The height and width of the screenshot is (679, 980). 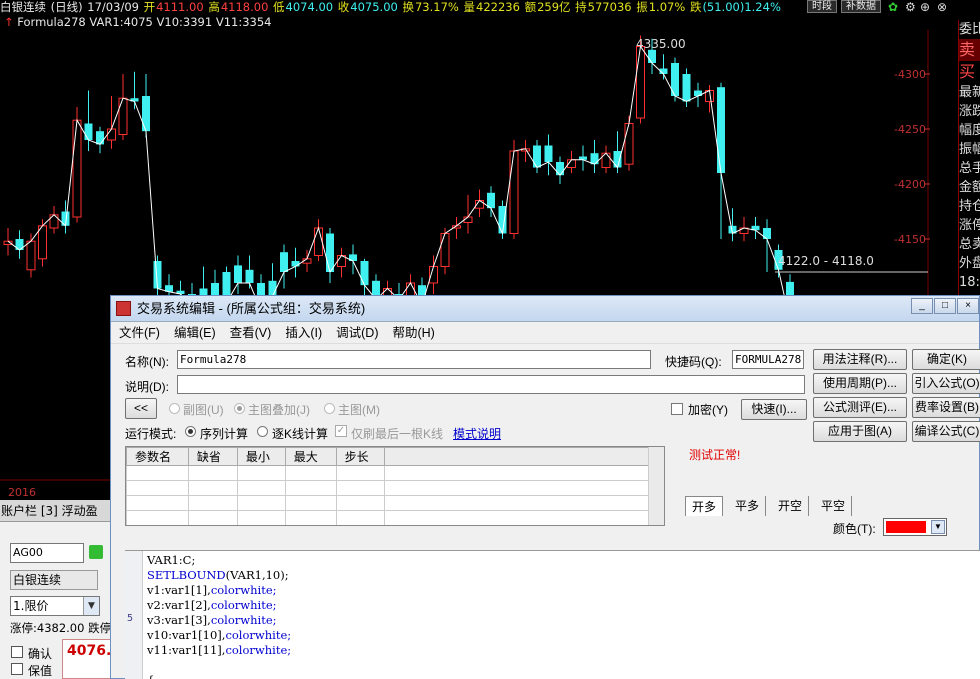 I want to click on minimize-button: _, so click(x=922, y=306).